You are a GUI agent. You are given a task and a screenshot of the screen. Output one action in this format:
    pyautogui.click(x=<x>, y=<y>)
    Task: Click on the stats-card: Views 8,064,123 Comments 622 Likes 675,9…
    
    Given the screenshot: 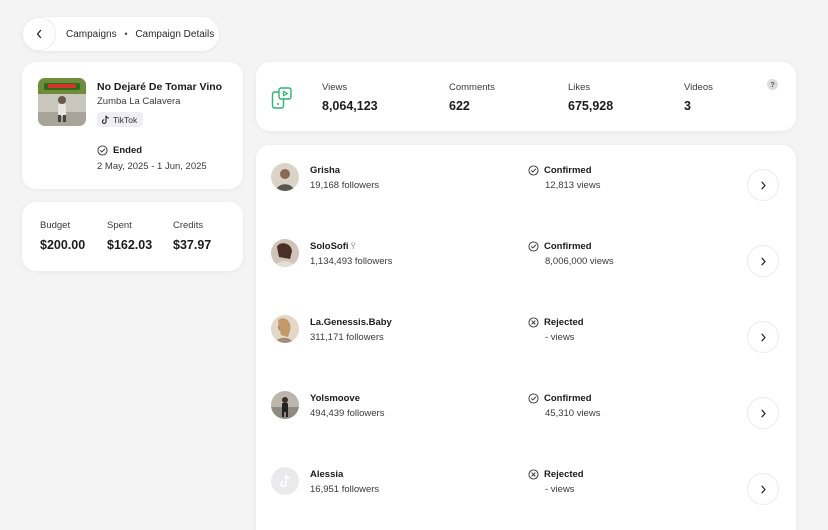 What is the action you would take?
    pyautogui.click(x=526, y=96)
    